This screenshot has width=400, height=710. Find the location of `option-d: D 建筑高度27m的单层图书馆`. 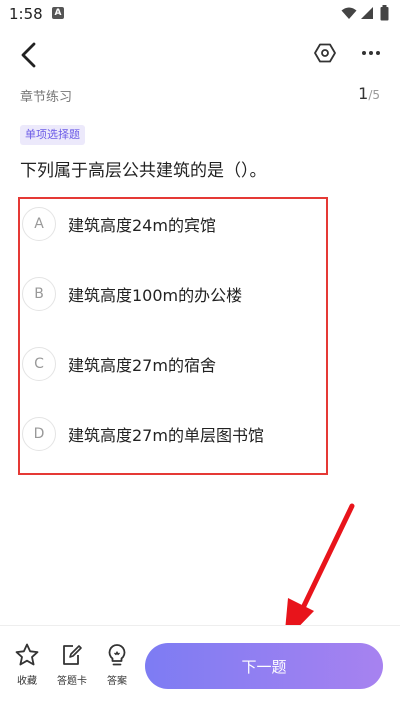

option-d: D 建筑高度27m的单层图书馆 is located at coordinates (172, 434).